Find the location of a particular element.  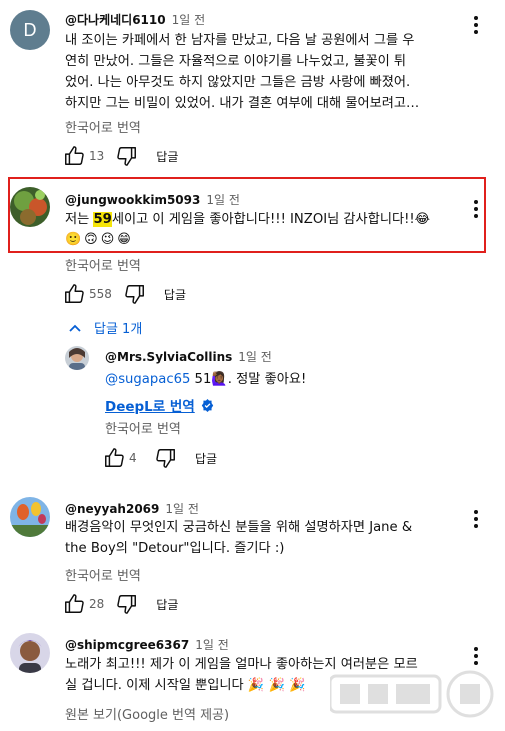

verified-badge-icon is located at coordinates (207, 405).